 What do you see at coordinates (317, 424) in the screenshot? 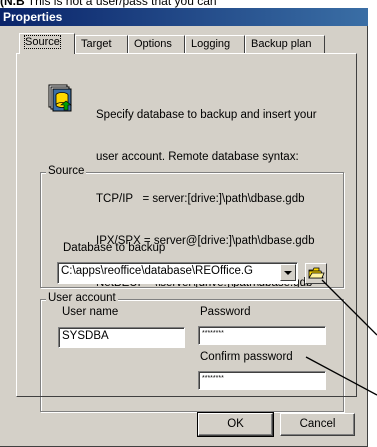
I see `cancel-button: Cancel` at bounding box center [317, 424].